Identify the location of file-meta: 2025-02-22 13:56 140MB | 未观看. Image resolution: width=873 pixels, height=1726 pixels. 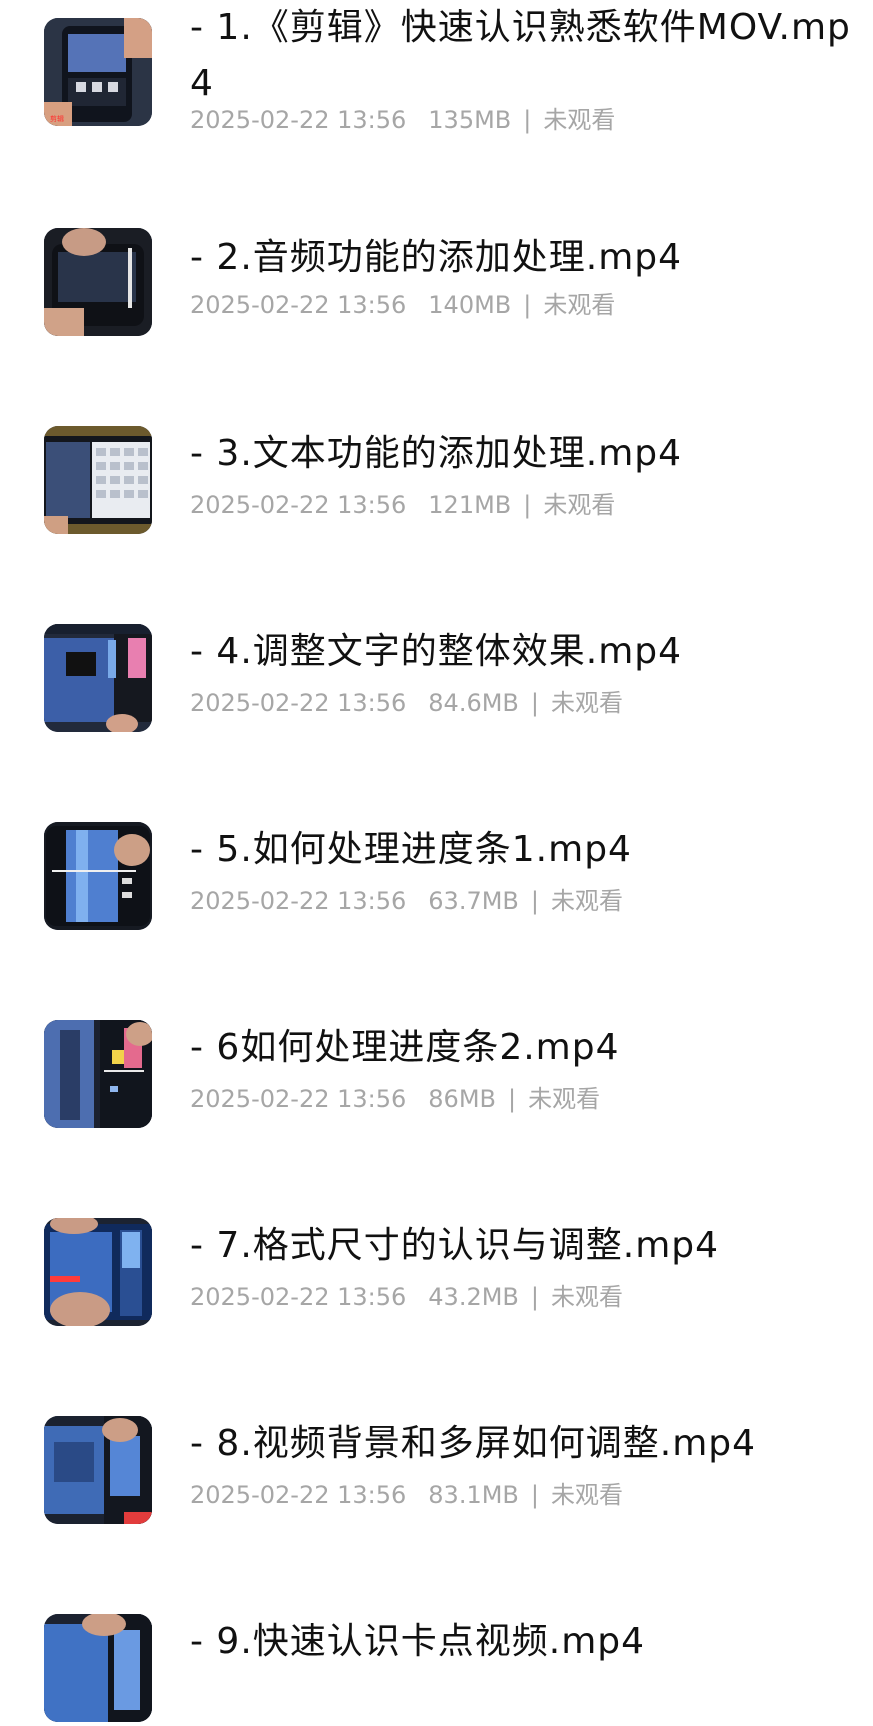
(402, 305).